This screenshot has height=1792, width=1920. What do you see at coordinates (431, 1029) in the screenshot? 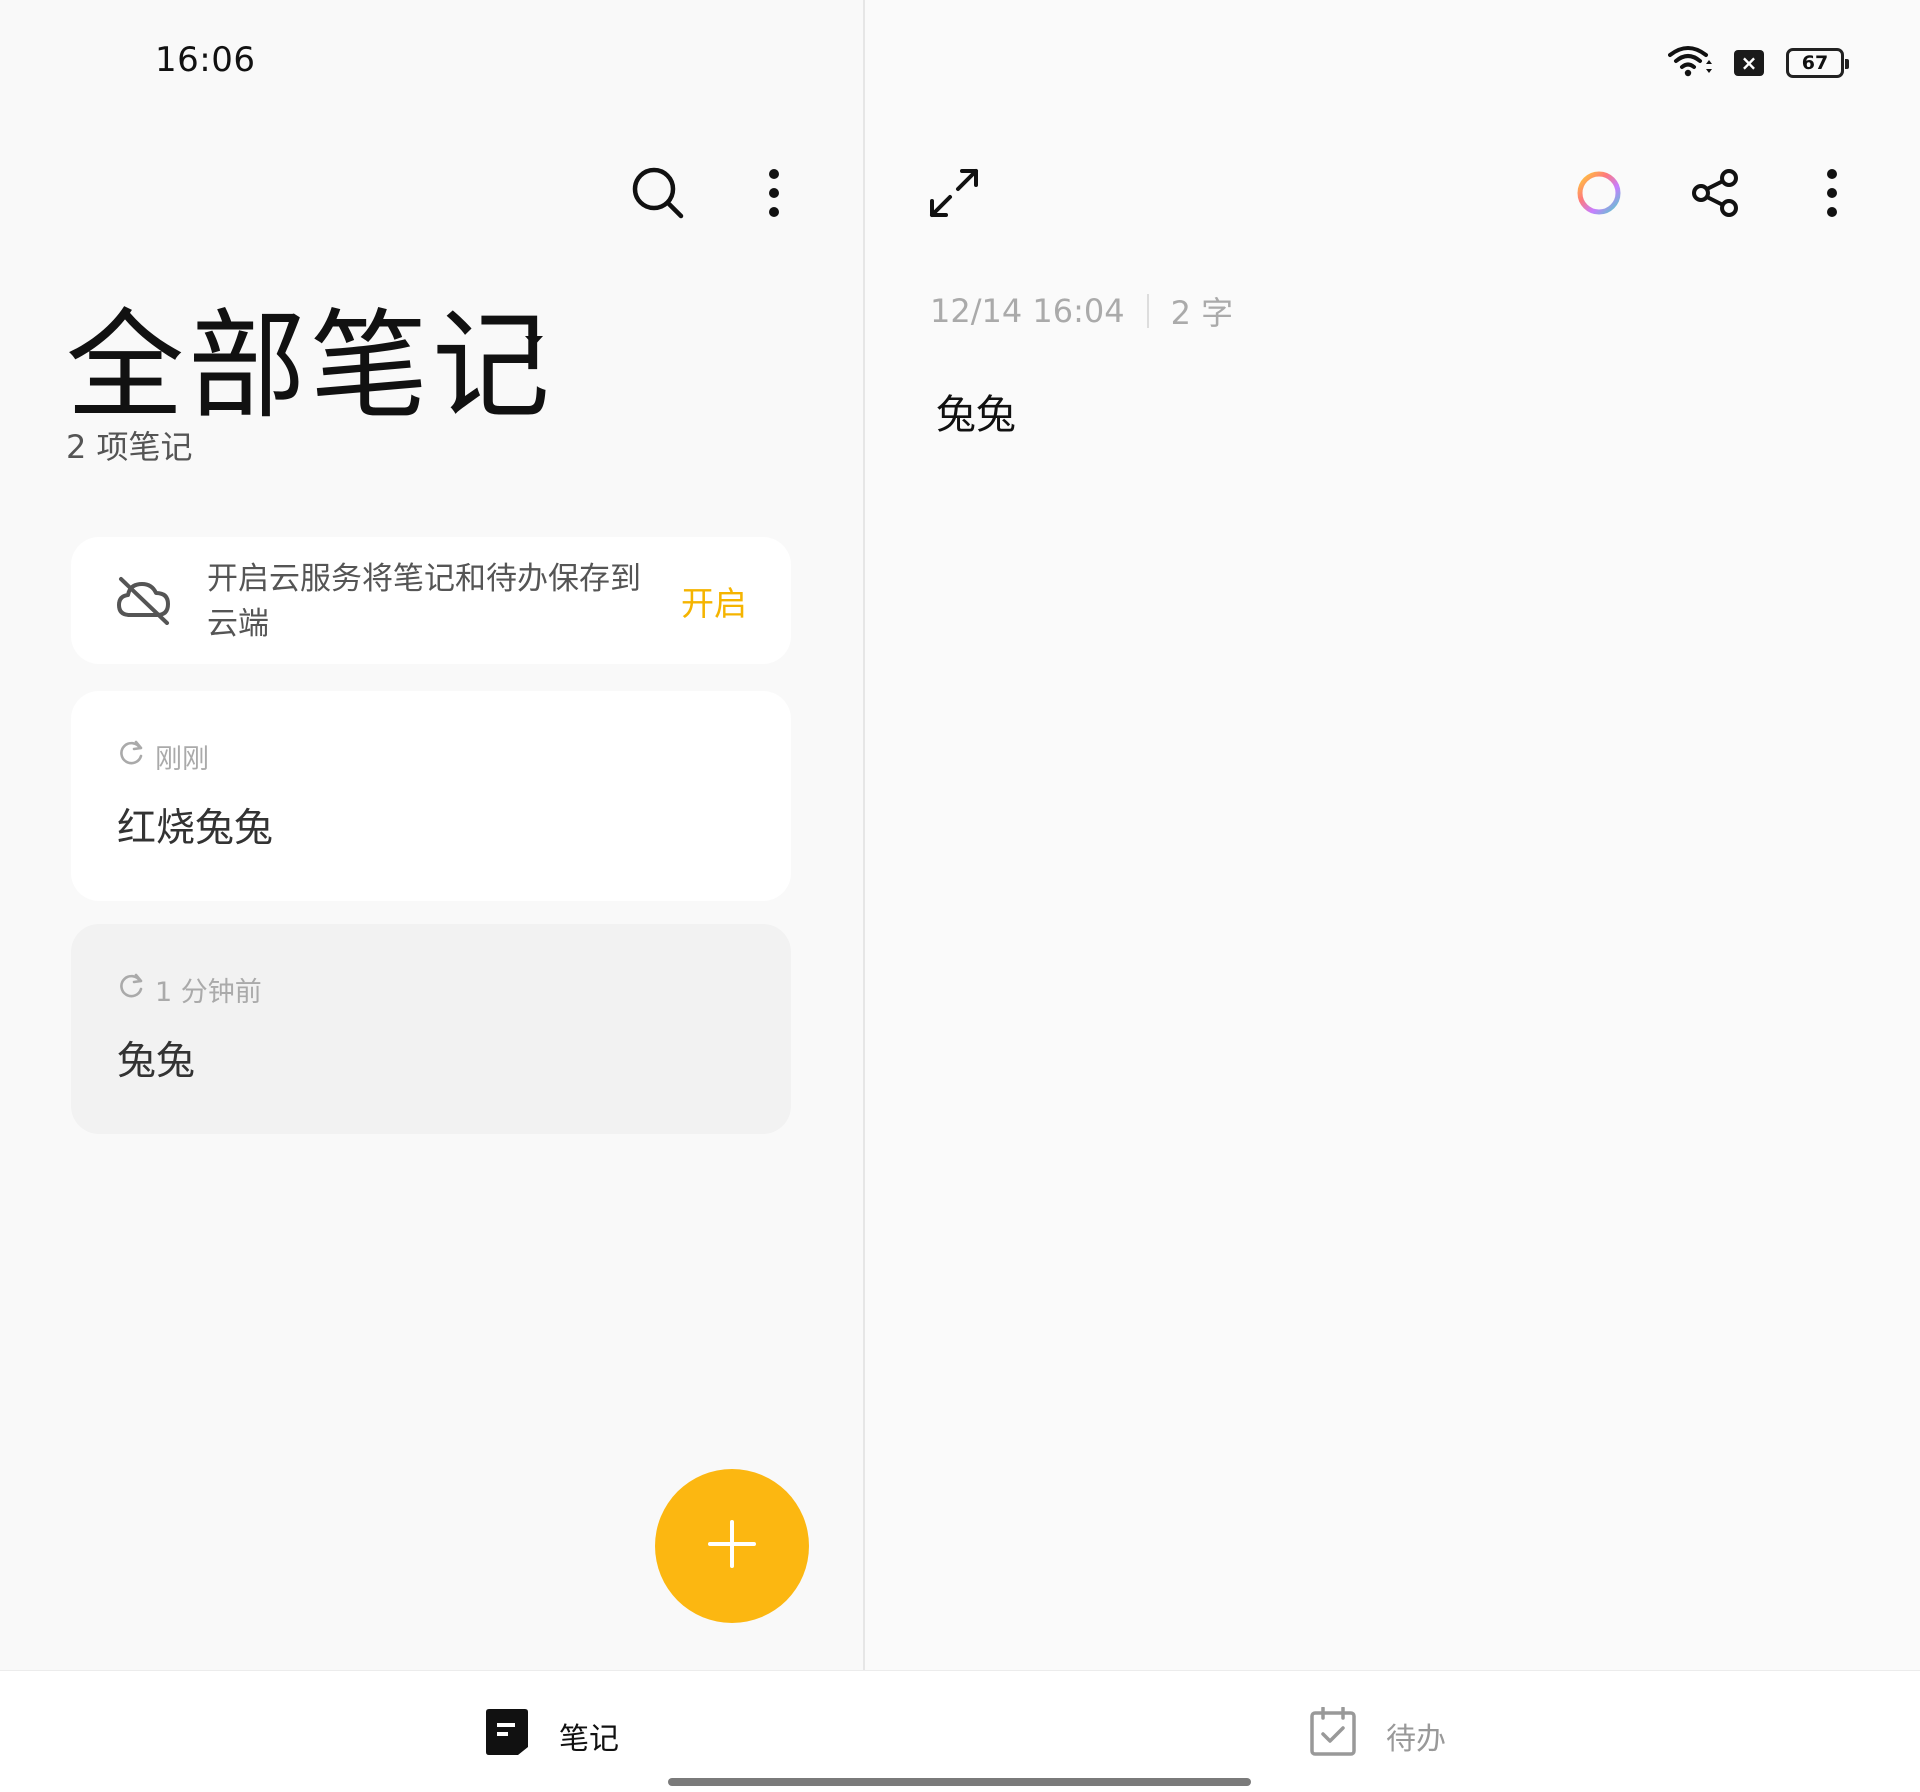
I see `note-item-selected: 1 分钟前 兔兔` at bounding box center [431, 1029].